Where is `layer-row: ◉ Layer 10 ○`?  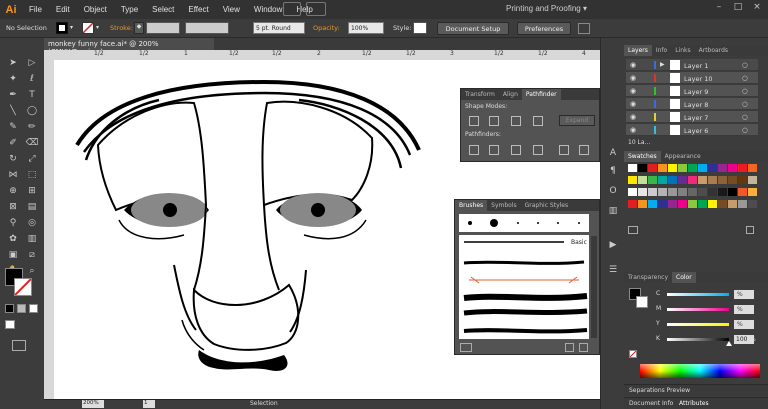
layer-row: ◉ Layer 10 ○ is located at coordinates (692, 78).